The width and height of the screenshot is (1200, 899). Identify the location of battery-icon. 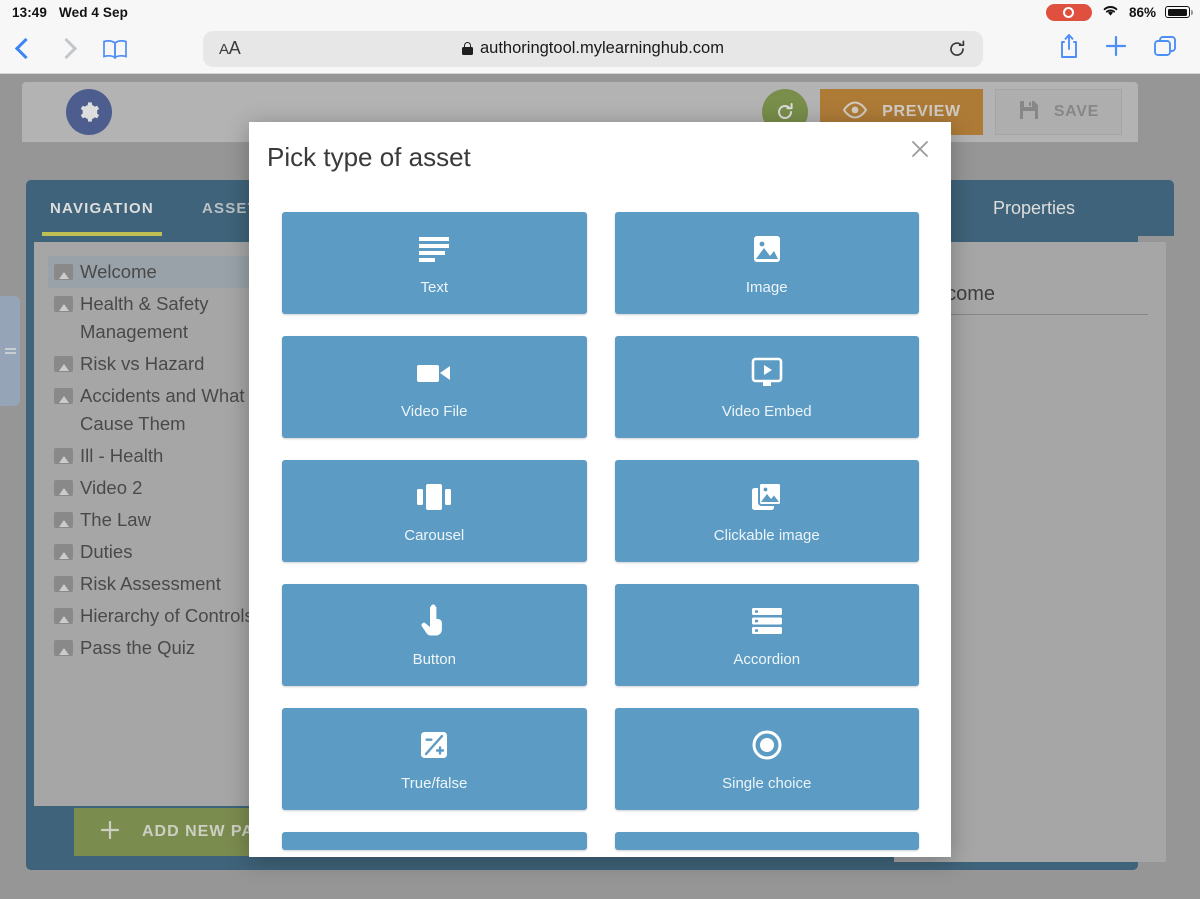
(1179, 12).